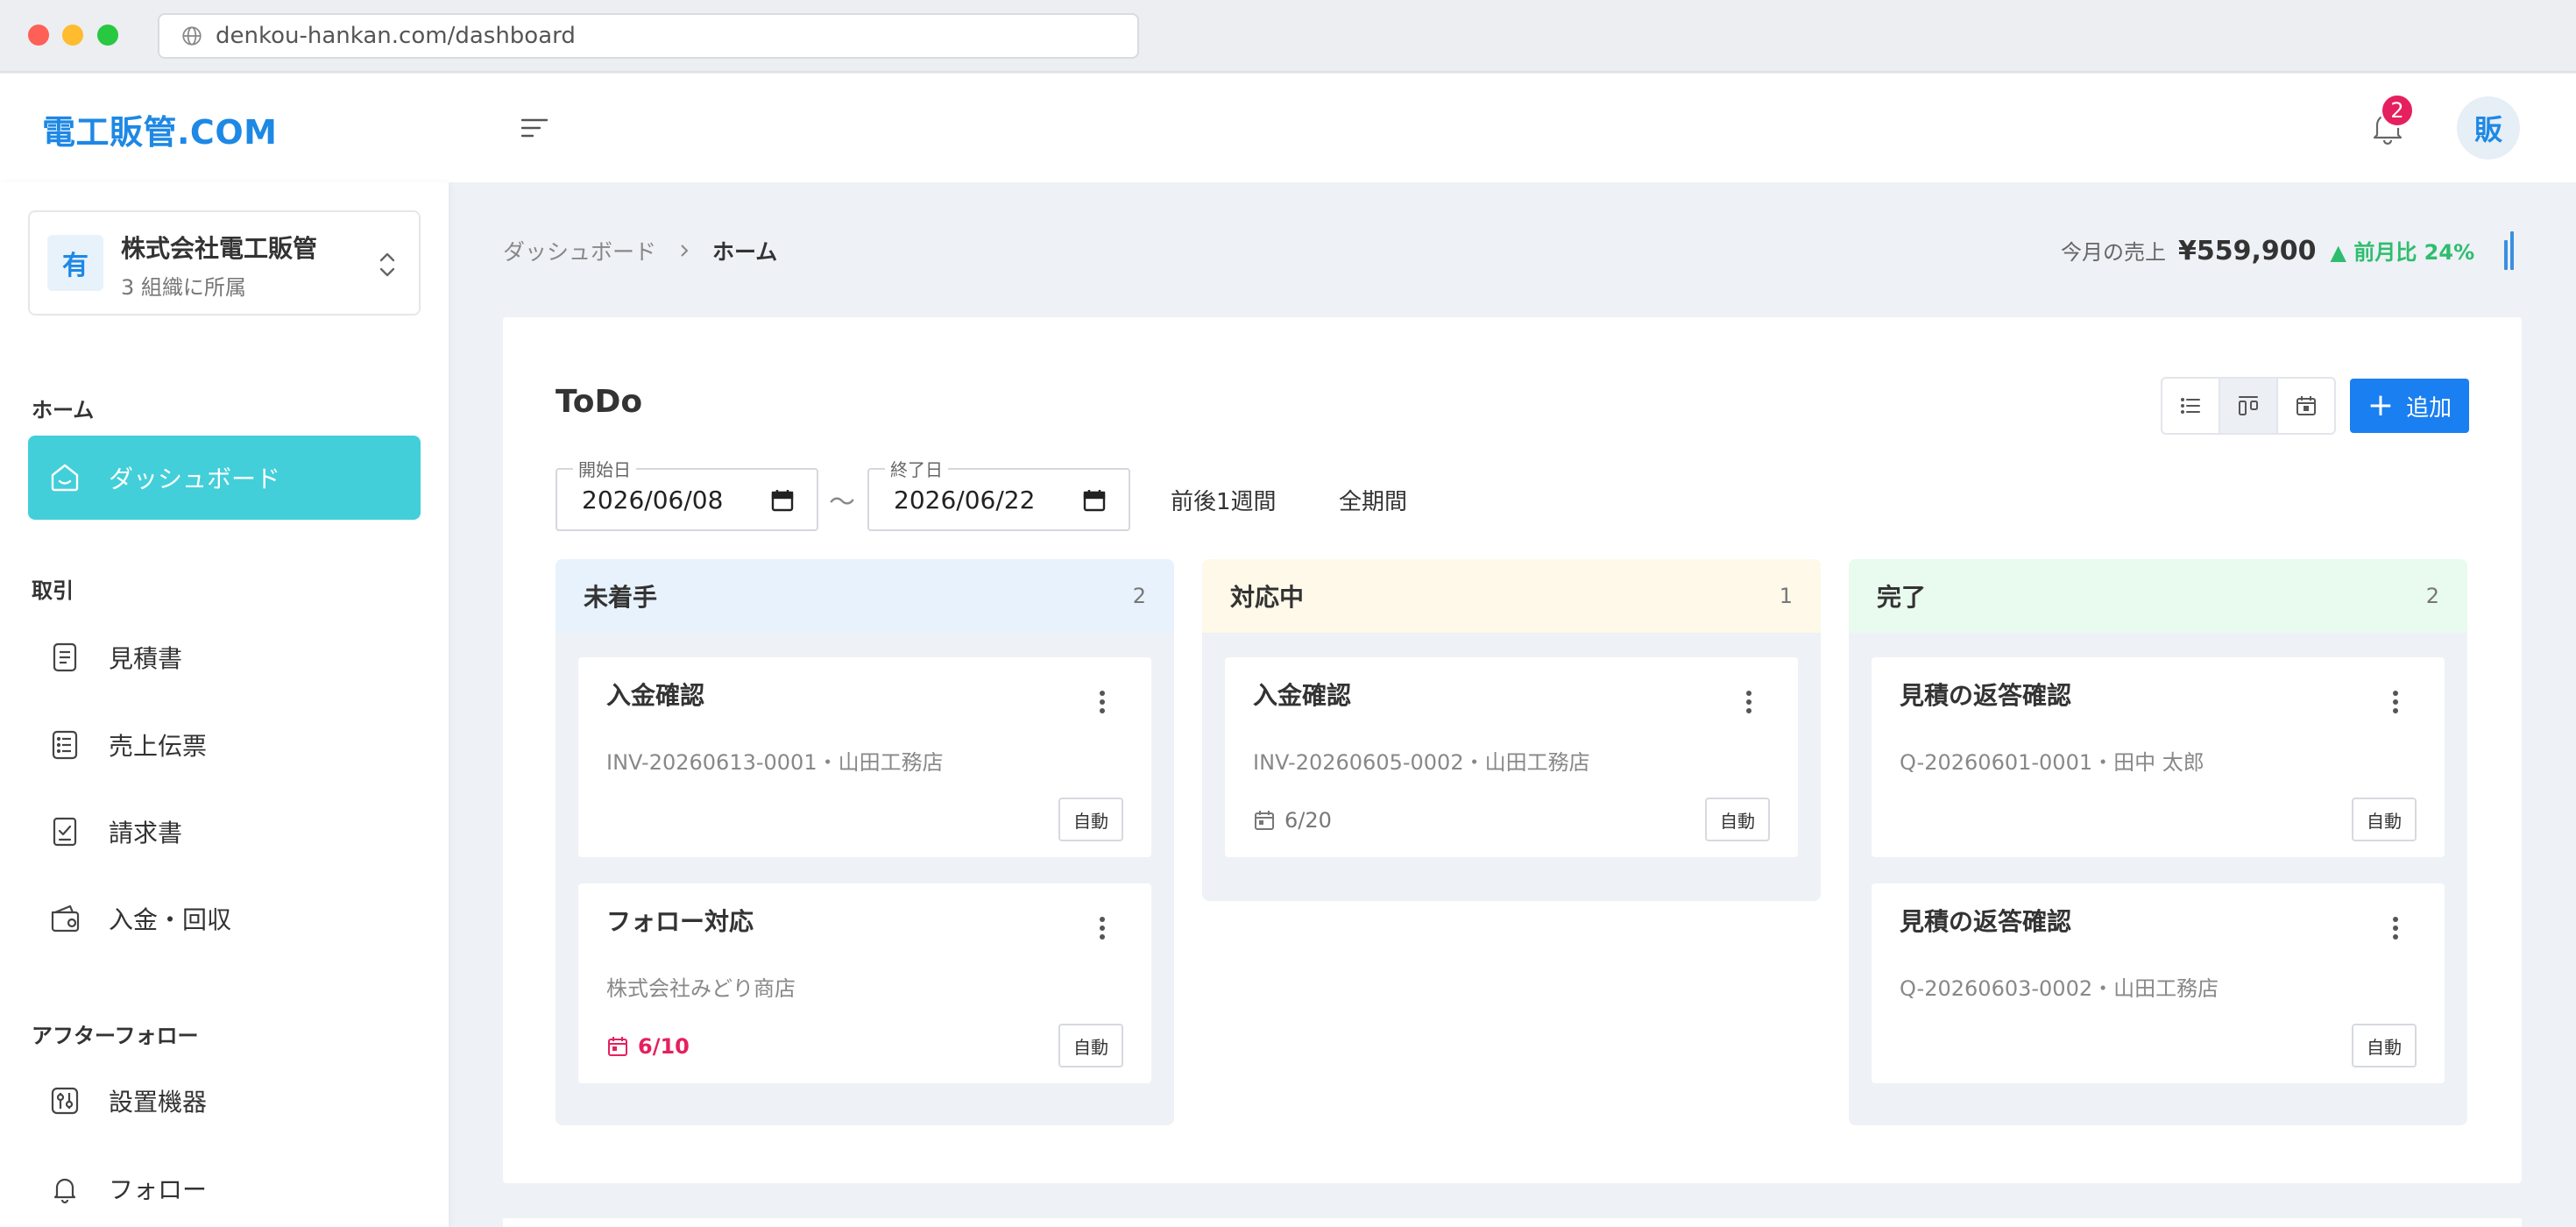 This screenshot has width=2576, height=1227. Describe the element at coordinates (2113, 252) in the screenshot. I see `sales-label: 今月の売上` at that location.